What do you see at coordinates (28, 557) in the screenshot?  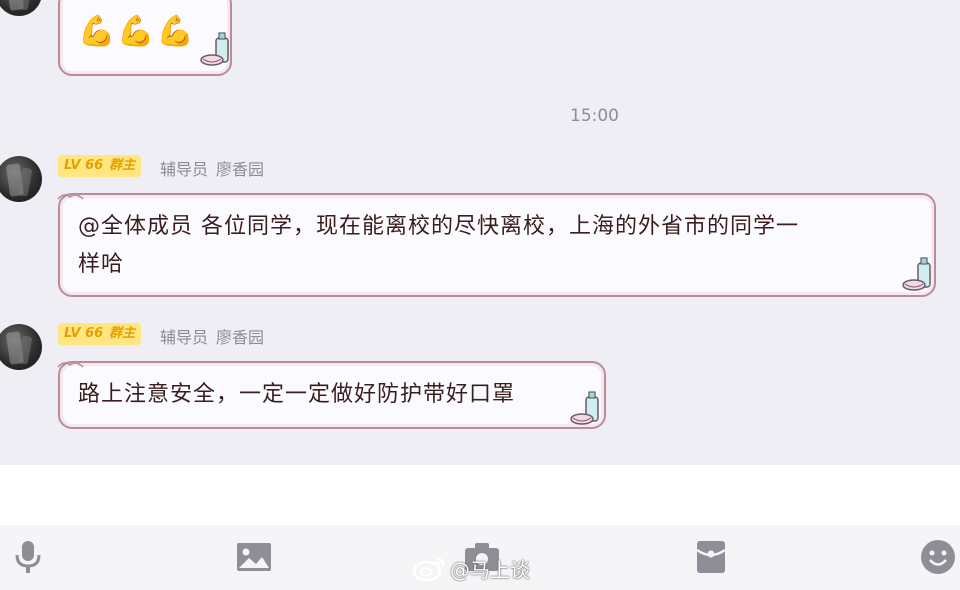 I see `microphone-icon` at bounding box center [28, 557].